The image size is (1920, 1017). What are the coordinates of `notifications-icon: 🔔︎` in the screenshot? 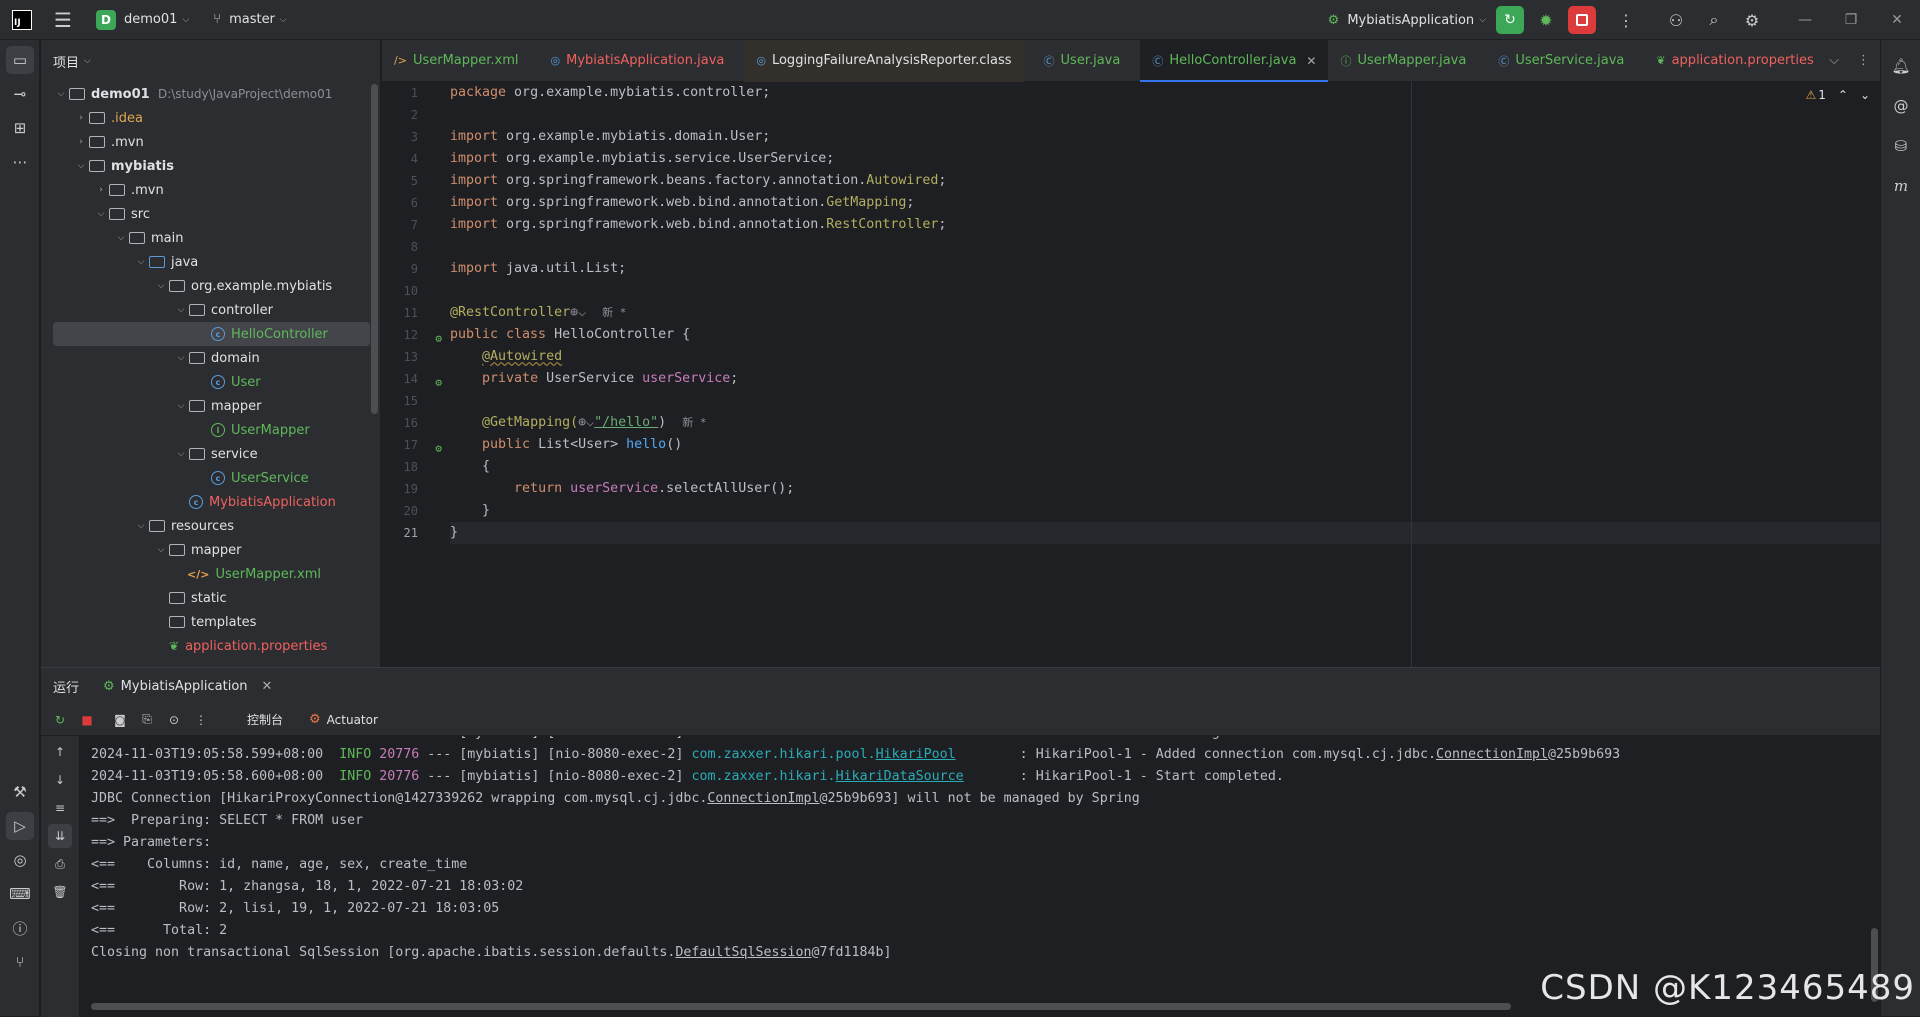 It's located at (1901, 66).